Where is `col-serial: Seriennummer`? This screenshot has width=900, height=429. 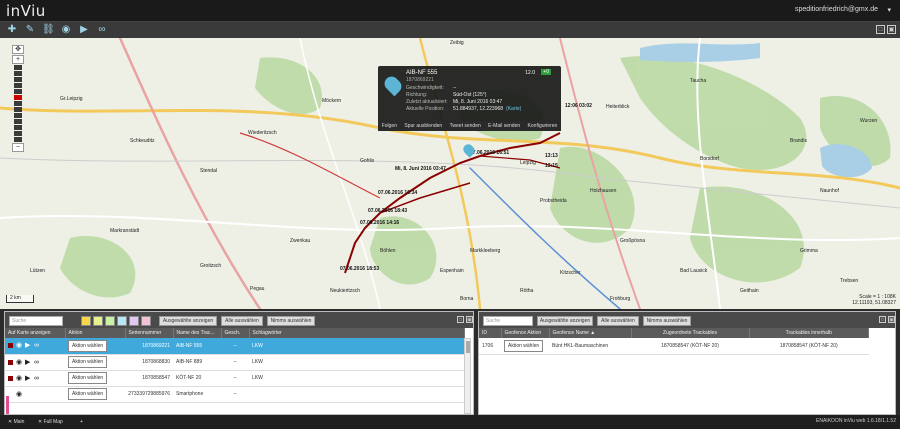 col-serial: Seriennummer is located at coordinates (149, 333).